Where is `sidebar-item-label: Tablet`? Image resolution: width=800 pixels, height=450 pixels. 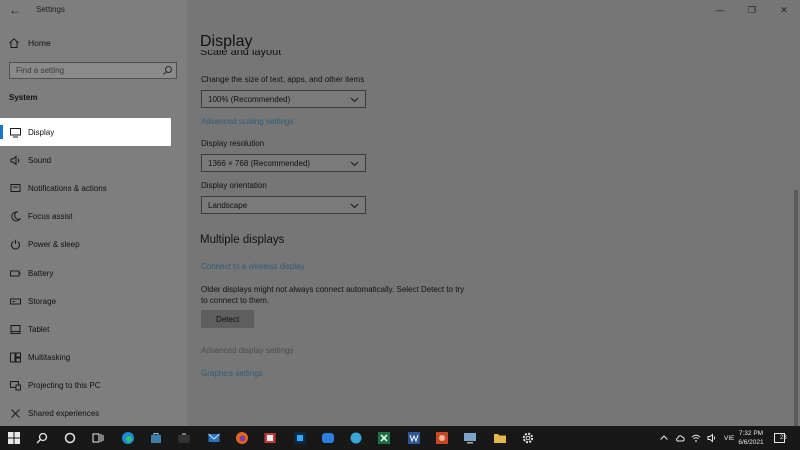
sidebar-item-label: Tablet is located at coordinates (39, 329).